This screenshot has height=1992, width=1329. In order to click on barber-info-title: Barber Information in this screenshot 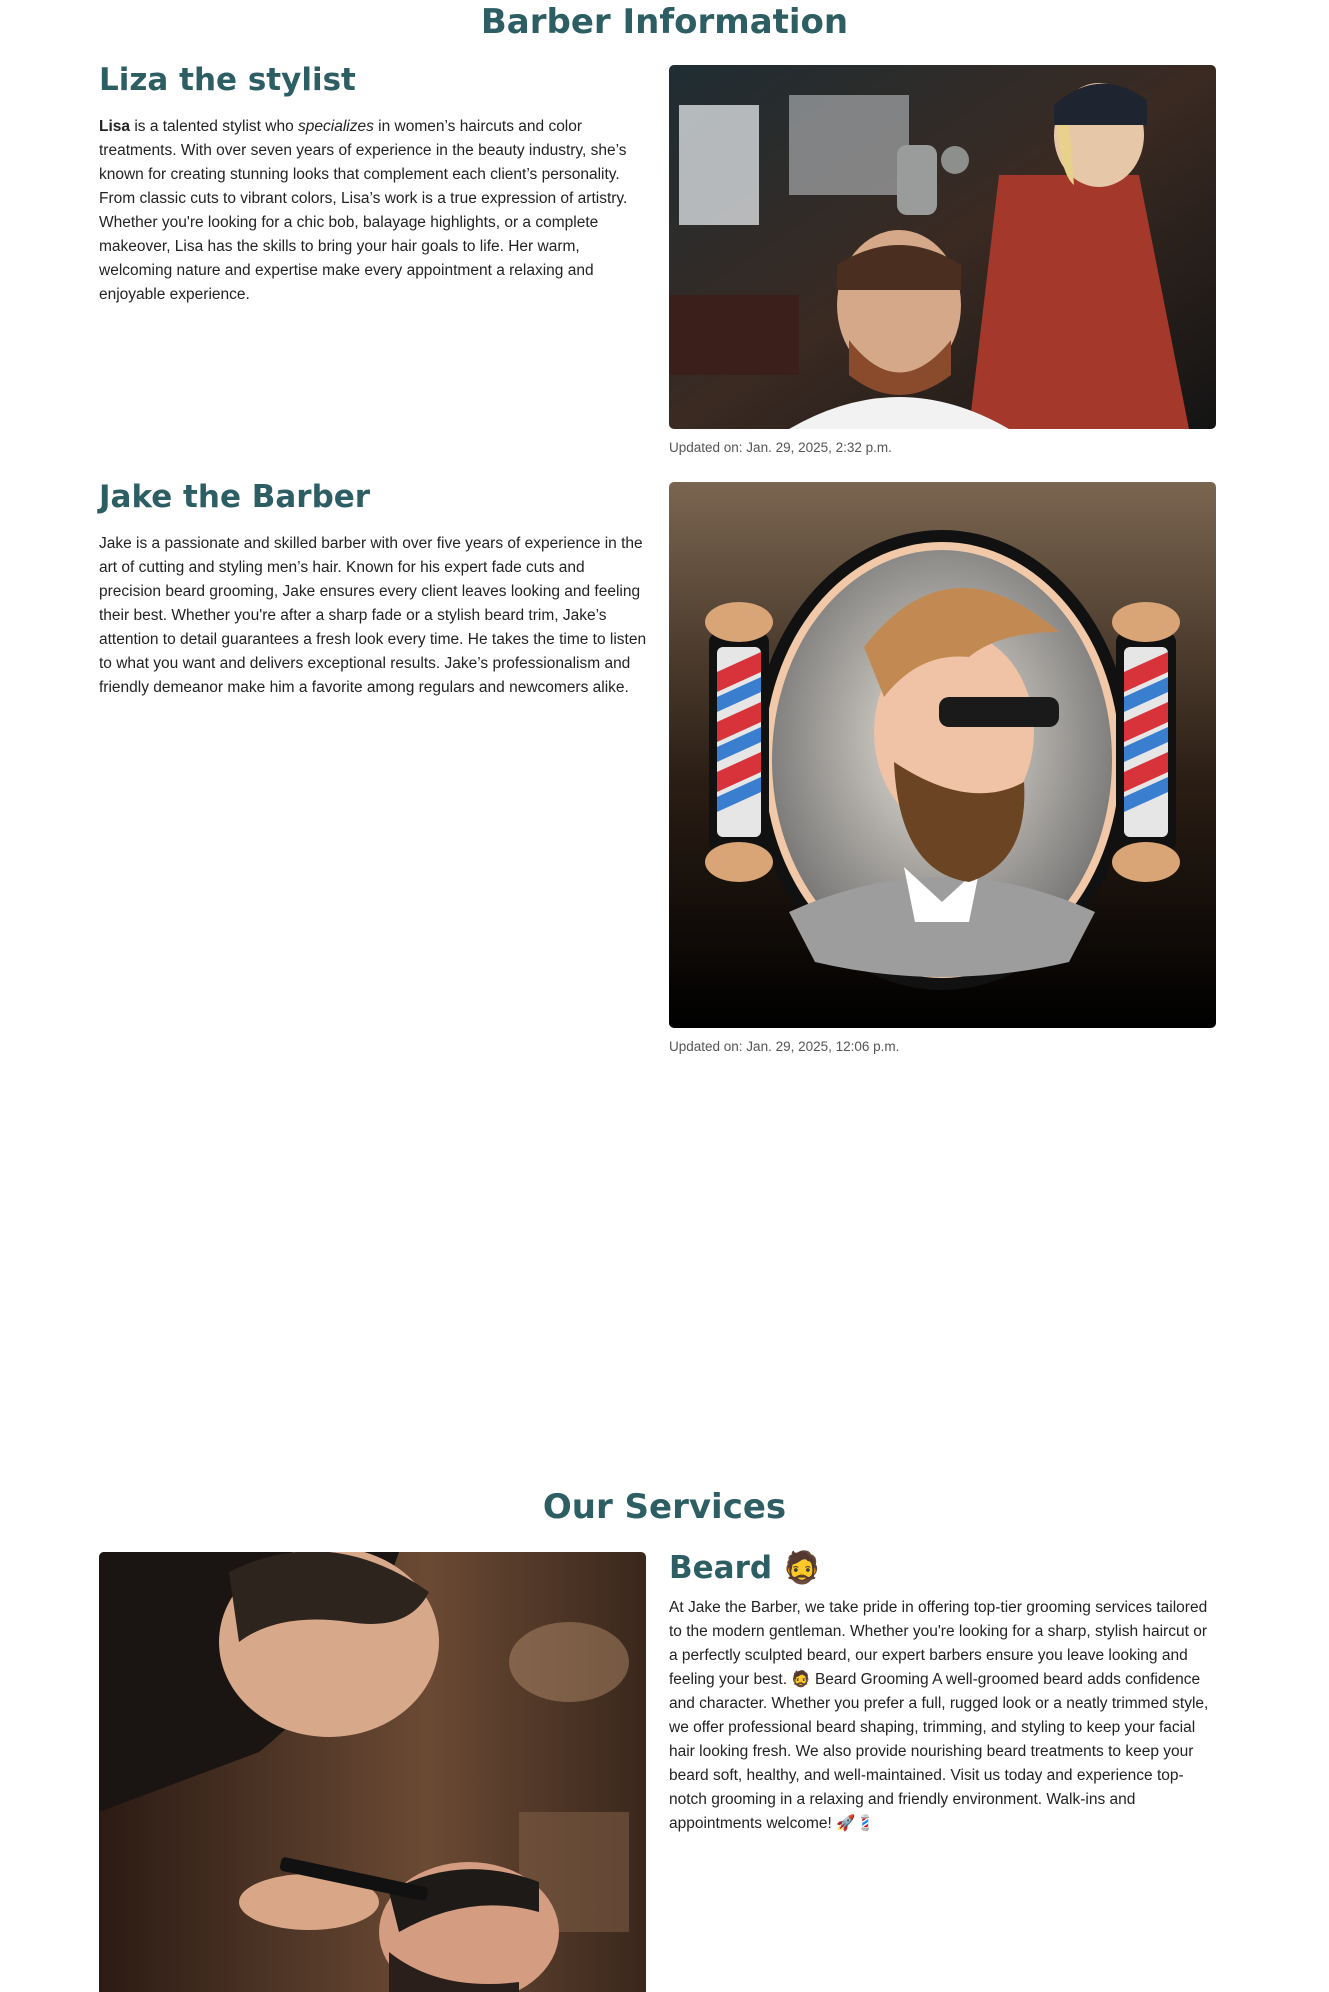, I will do `click(664, 22)`.